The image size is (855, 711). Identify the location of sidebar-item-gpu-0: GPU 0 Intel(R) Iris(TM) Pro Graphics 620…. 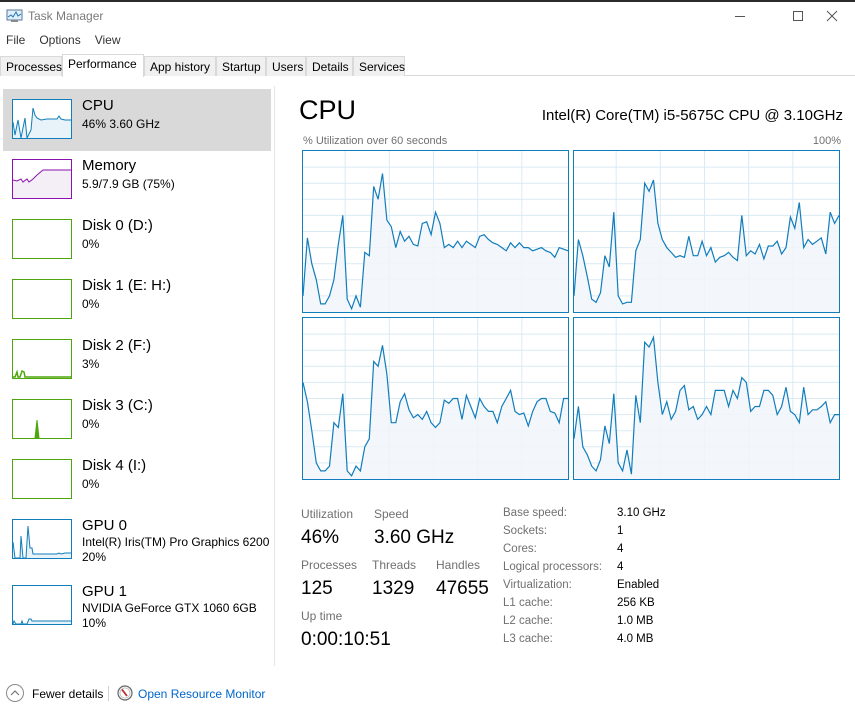
(137, 541).